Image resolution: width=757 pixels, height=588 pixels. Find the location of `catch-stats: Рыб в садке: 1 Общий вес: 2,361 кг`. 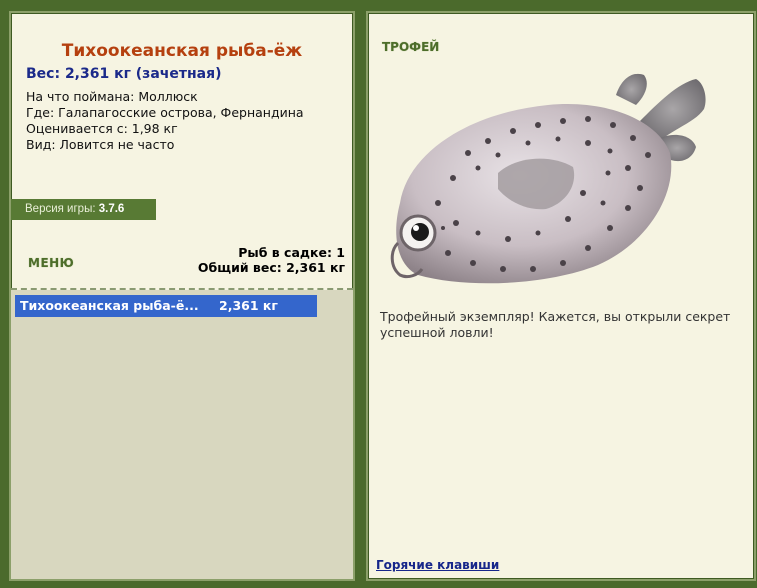

catch-stats: Рыб в садке: 1 Общий вес: 2,361 кг is located at coordinates (271, 260).